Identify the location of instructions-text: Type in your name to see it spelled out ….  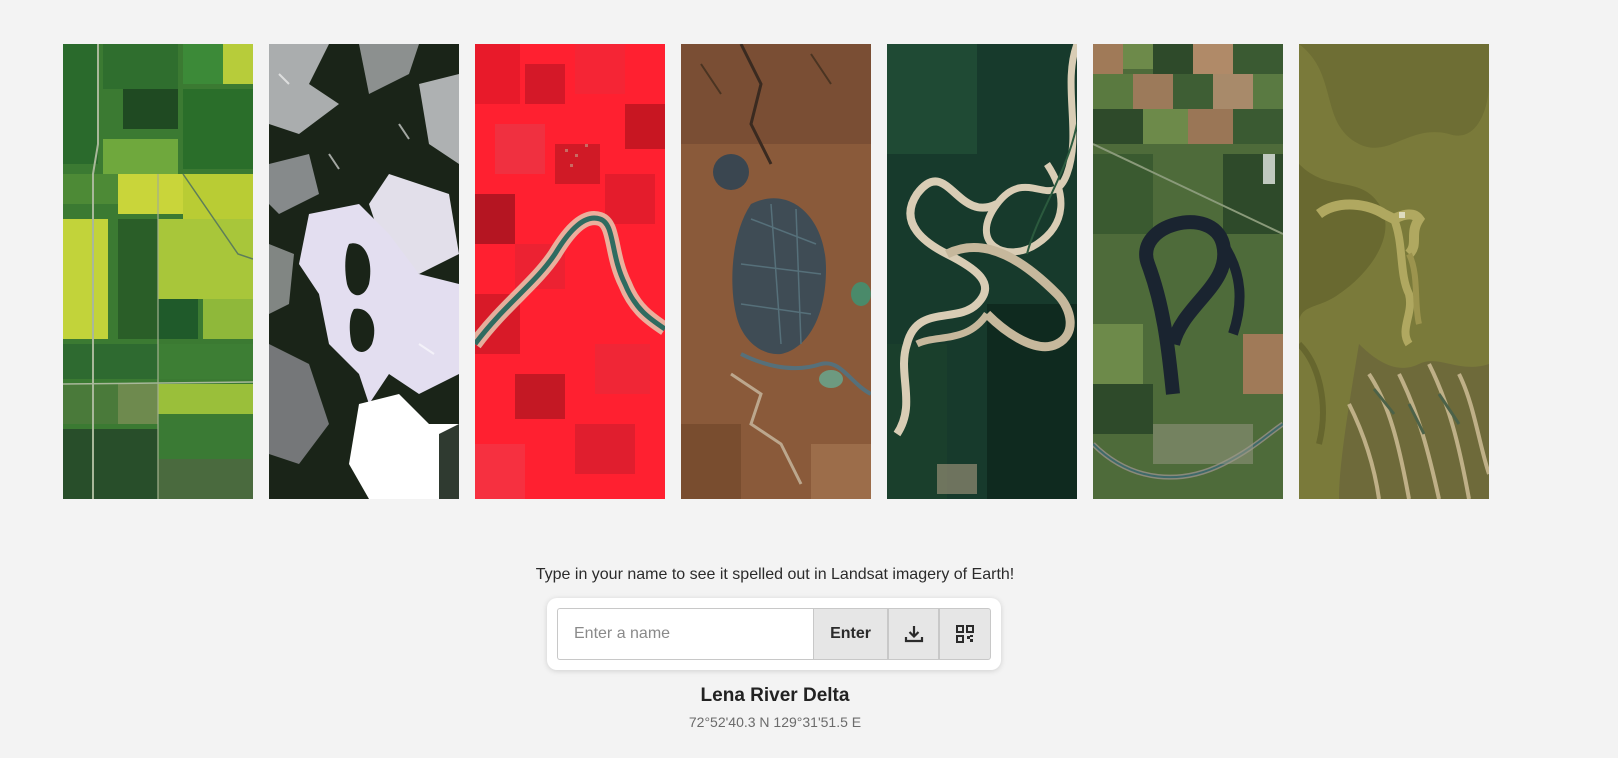
(775, 574).